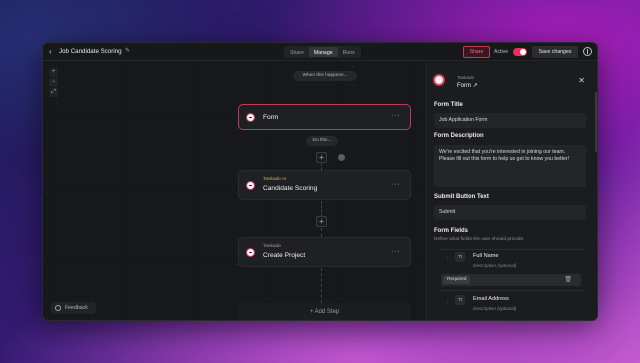 This screenshot has width=640, height=363. Describe the element at coordinates (476, 52) in the screenshot. I see `share-button: Share` at that location.